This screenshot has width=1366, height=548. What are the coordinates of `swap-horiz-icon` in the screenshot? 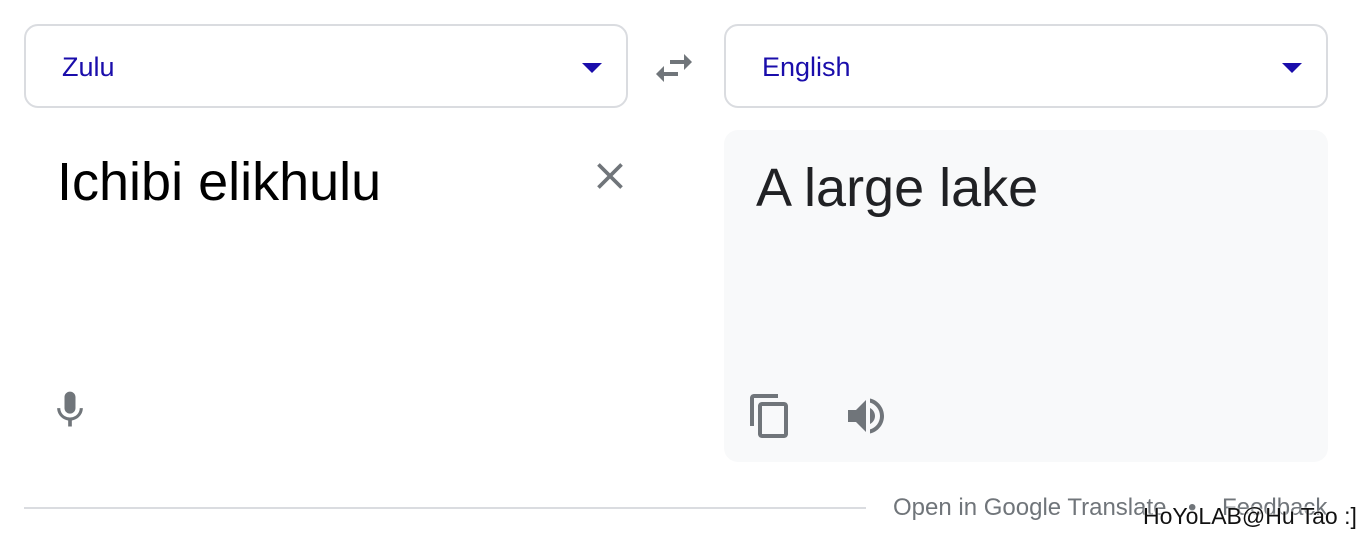 It's located at (674, 68).